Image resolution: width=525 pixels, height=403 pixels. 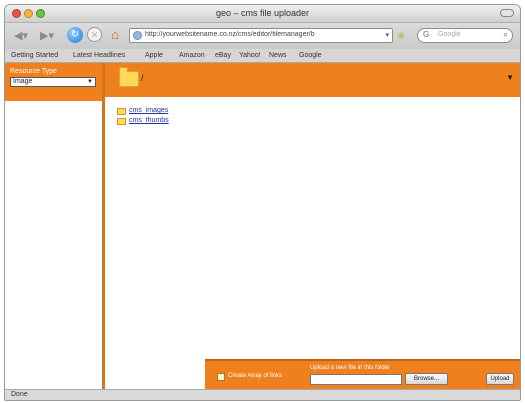 What do you see at coordinates (99, 55) in the screenshot?
I see `bookmark-latest-headlines: Latest Headlines` at bounding box center [99, 55].